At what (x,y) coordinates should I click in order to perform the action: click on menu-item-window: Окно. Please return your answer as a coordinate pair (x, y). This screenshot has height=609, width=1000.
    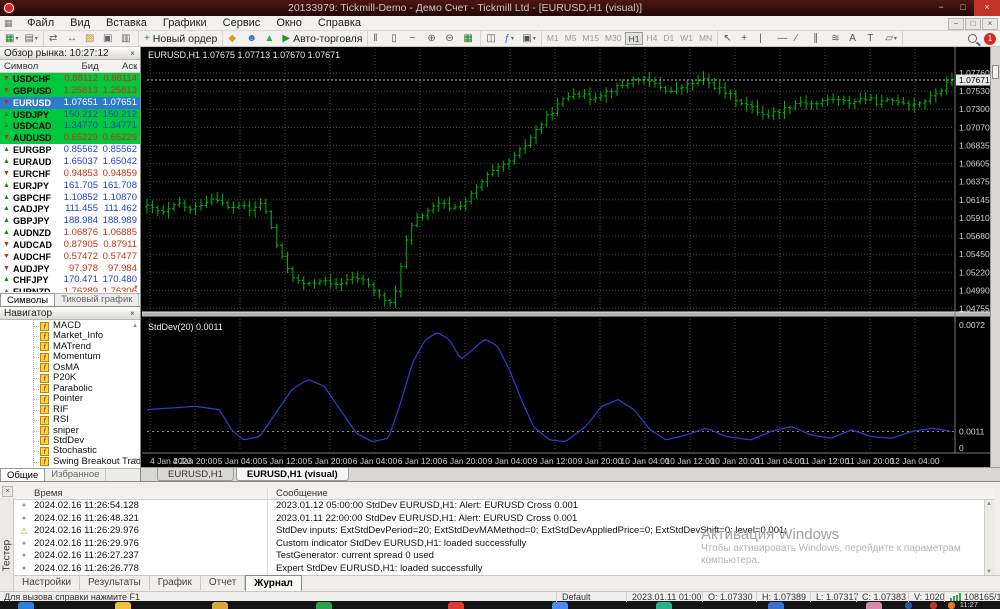
    Looking at the image, I should click on (289, 23).